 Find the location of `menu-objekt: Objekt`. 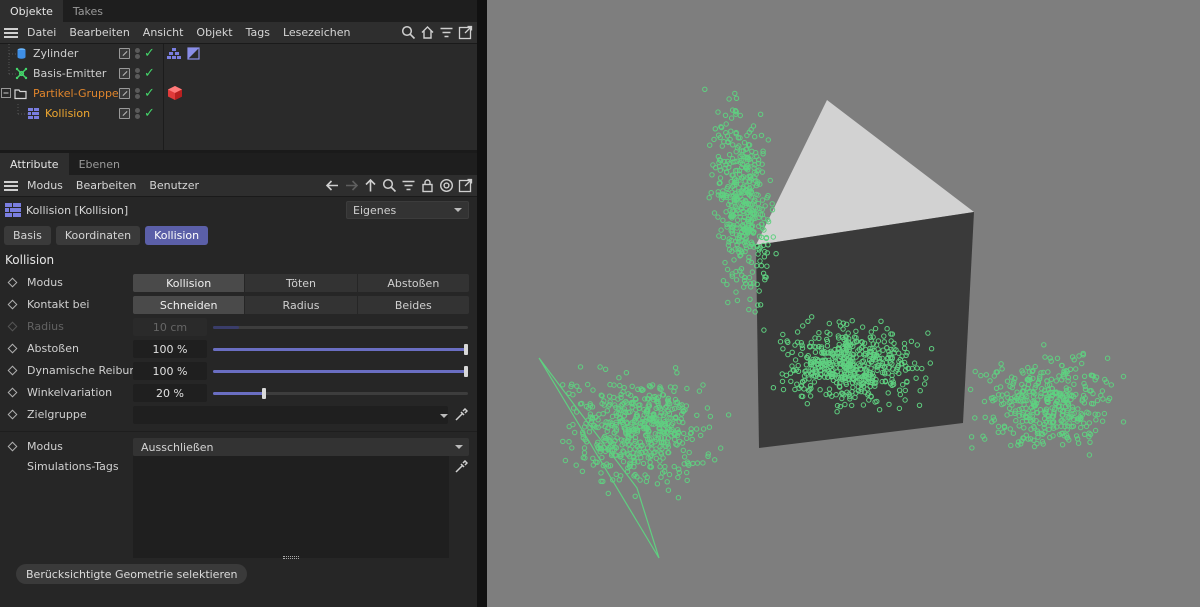

menu-objekt: Objekt is located at coordinates (214, 32).